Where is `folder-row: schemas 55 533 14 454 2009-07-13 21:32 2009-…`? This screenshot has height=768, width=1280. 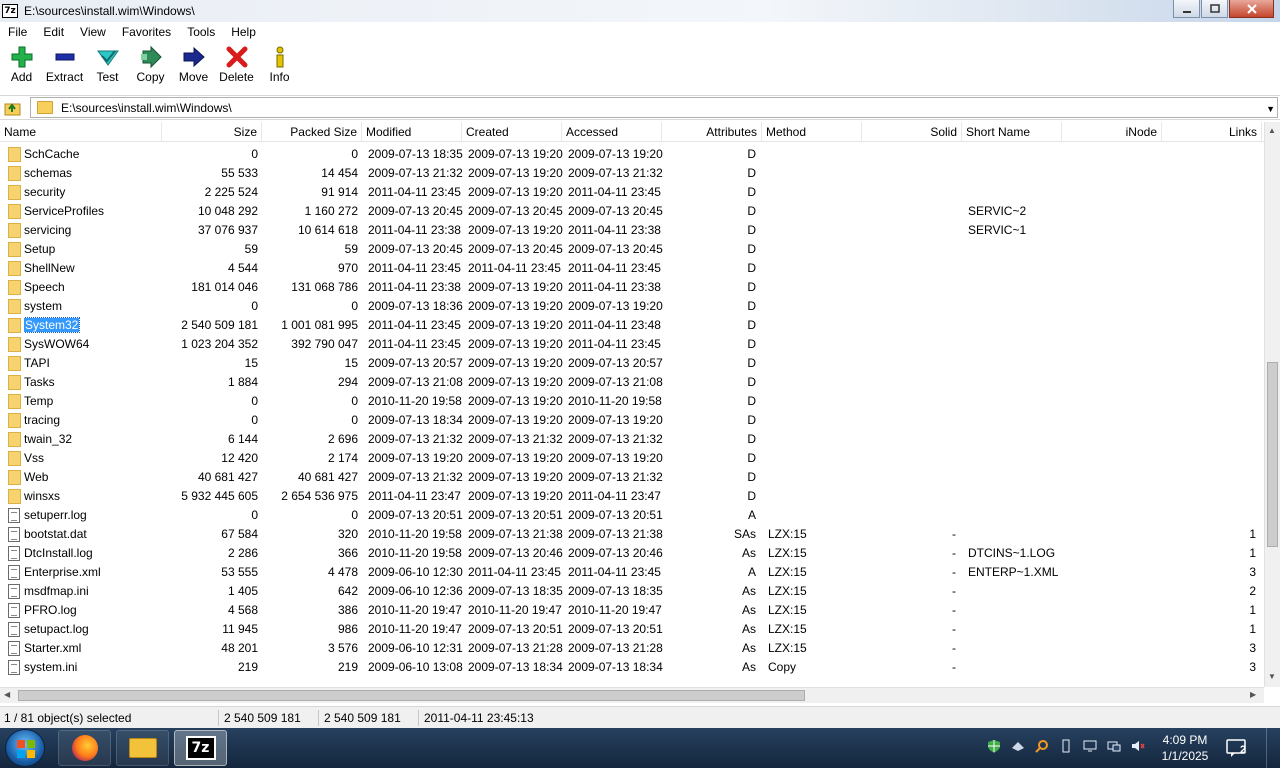
folder-row: schemas 55 533 14 454 2009-07-13 21:32 2009-… is located at coordinates (632, 173).